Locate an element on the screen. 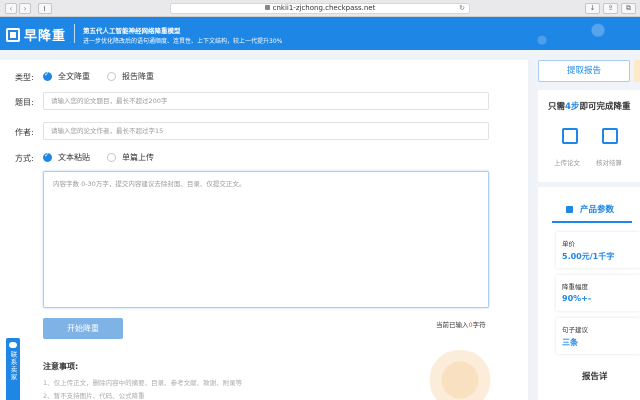  step-label: 上传论文 is located at coordinates (567, 163).